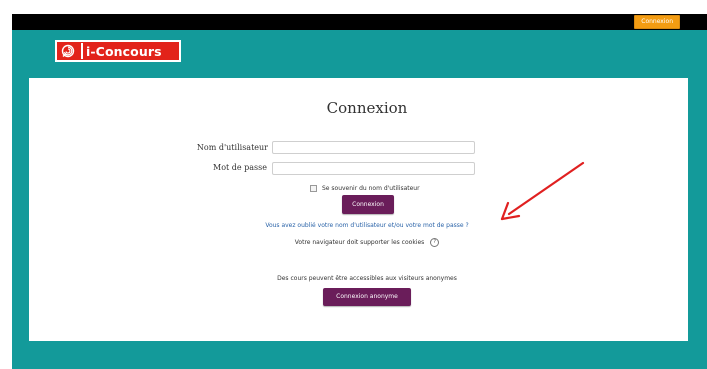 Image resolution: width=707 pixels, height=369 pixels. Describe the element at coordinates (124, 51) in the screenshot. I see `logo-text: i-Concours` at that location.